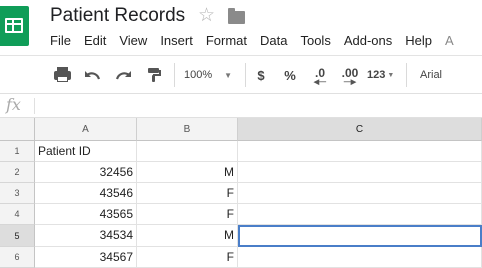 This screenshot has height=268, width=482. Describe the element at coordinates (62, 75) in the screenshot. I see `print-icon` at that location.